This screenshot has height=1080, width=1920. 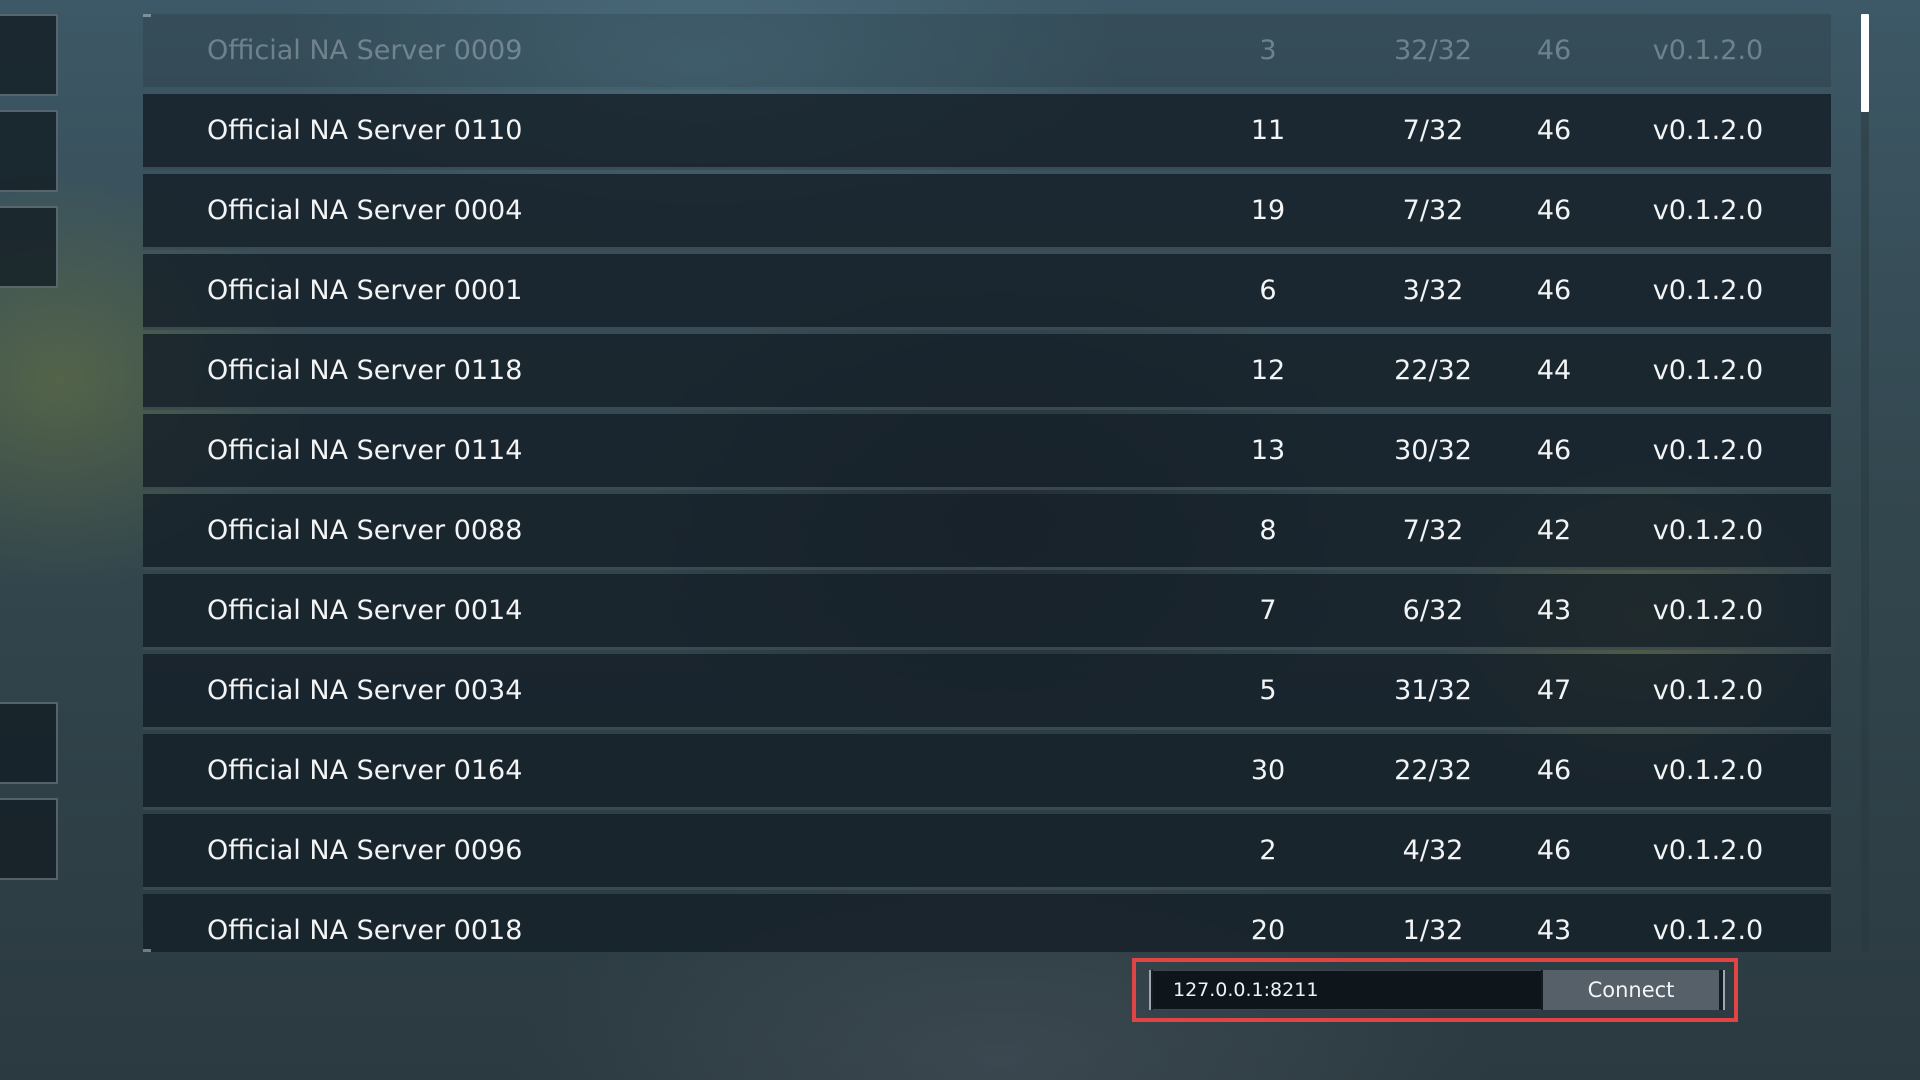 I want to click on server-name: Official NA Server 0001, so click(x=365, y=290).